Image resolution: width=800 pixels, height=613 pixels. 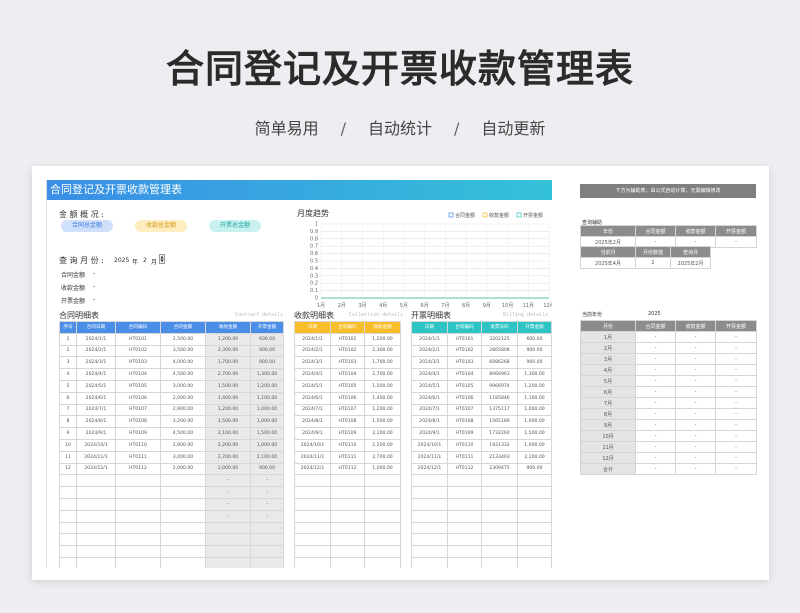 What do you see at coordinates (138, 351) in the screenshot?
I see `table-cell: HT0102` at bounding box center [138, 351].